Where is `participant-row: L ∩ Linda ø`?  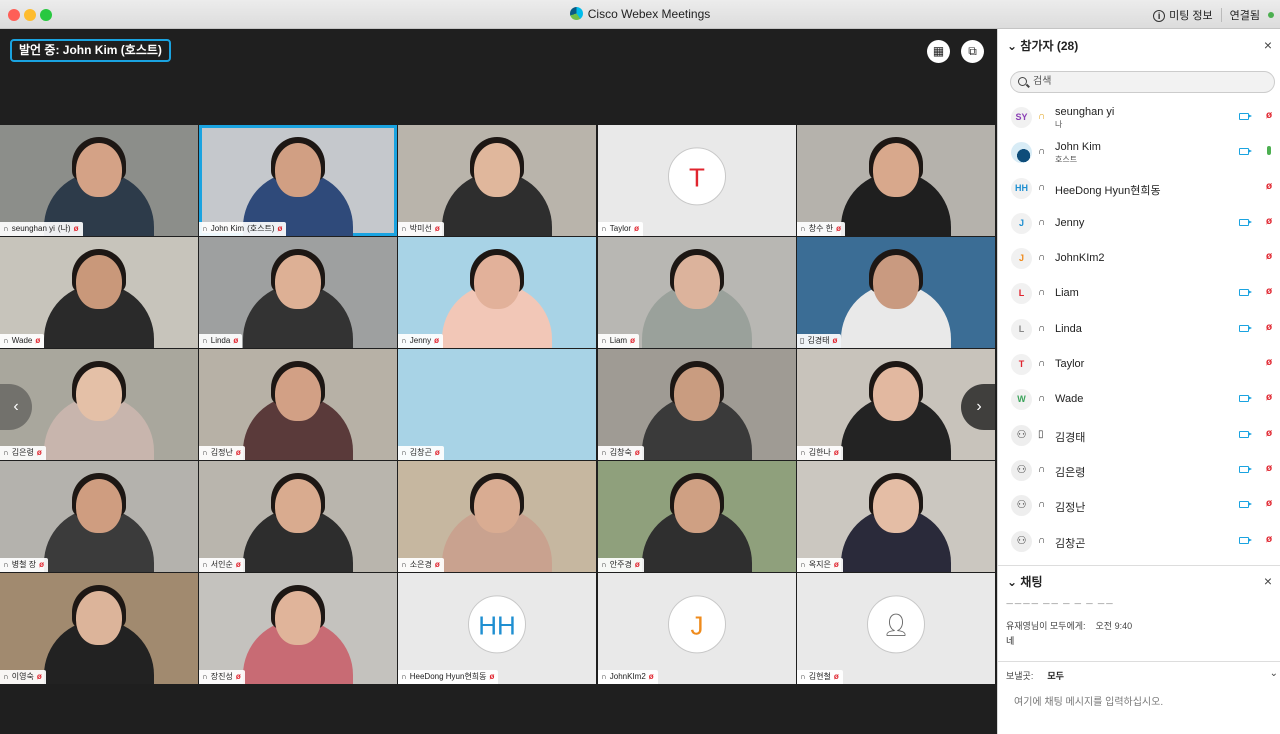
participant-row: L ∩ Linda ø is located at coordinates (1139, 329).